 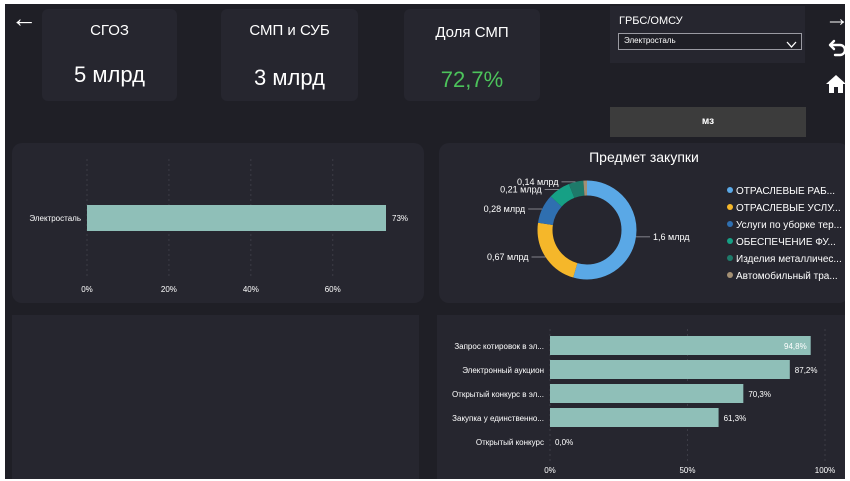 I want to click on data-label: 61,3%, so click(x=735, y=418).